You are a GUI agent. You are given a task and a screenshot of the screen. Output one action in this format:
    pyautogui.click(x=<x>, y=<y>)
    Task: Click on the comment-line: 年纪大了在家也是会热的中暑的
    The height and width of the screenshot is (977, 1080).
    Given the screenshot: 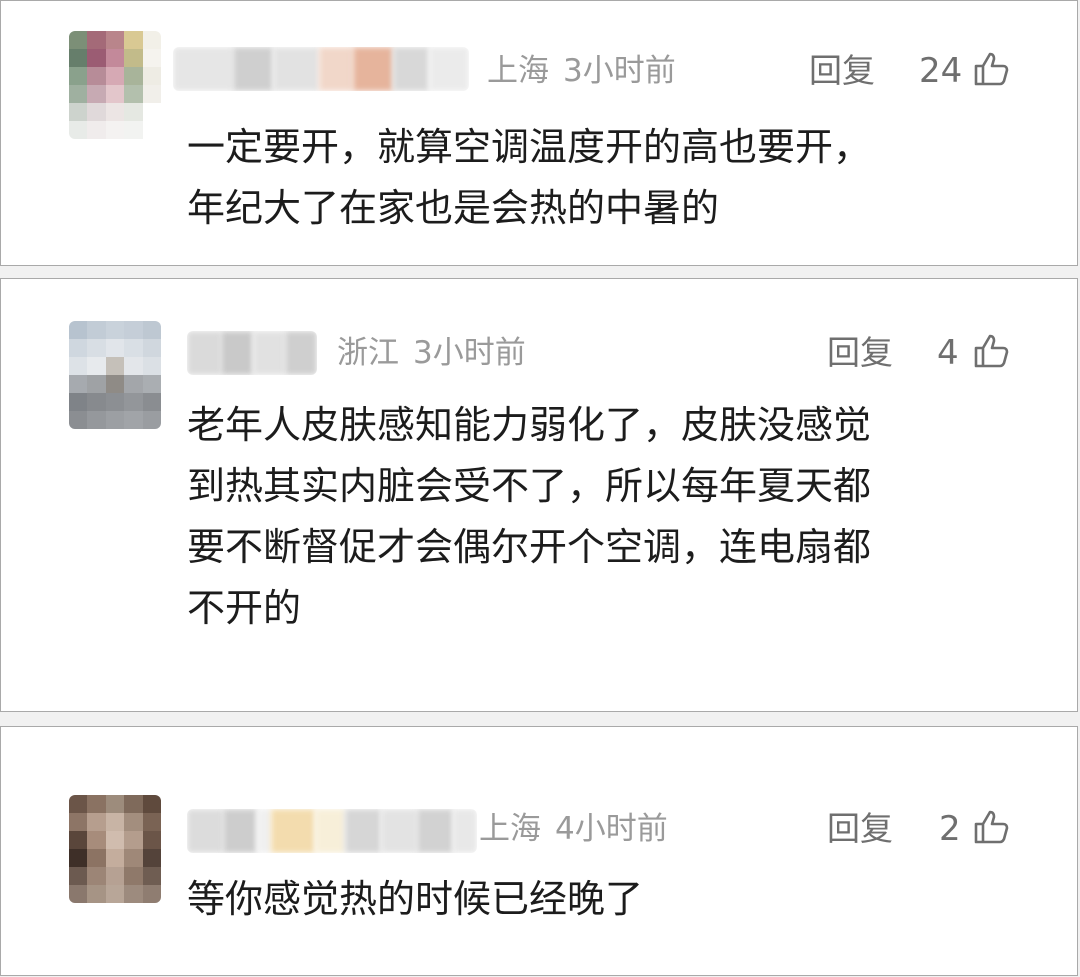 What is the action you would take?
    pyautogui.click(x=453, y=208)
    